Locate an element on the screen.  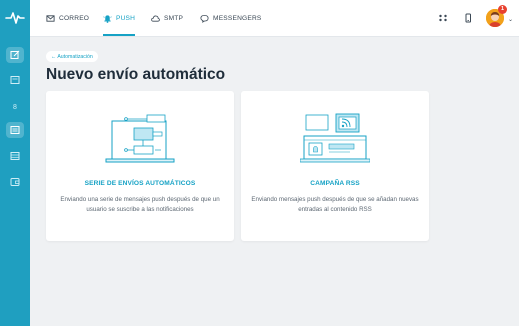
chevron-down-icon: ⌄ is located at coordinates (510, 19).